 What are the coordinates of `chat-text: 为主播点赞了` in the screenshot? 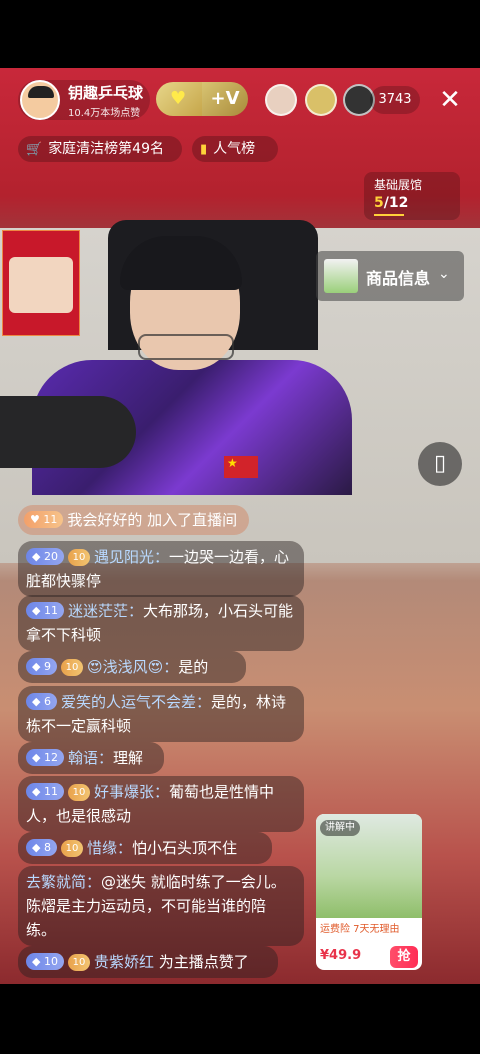 It's located at (203, 962).